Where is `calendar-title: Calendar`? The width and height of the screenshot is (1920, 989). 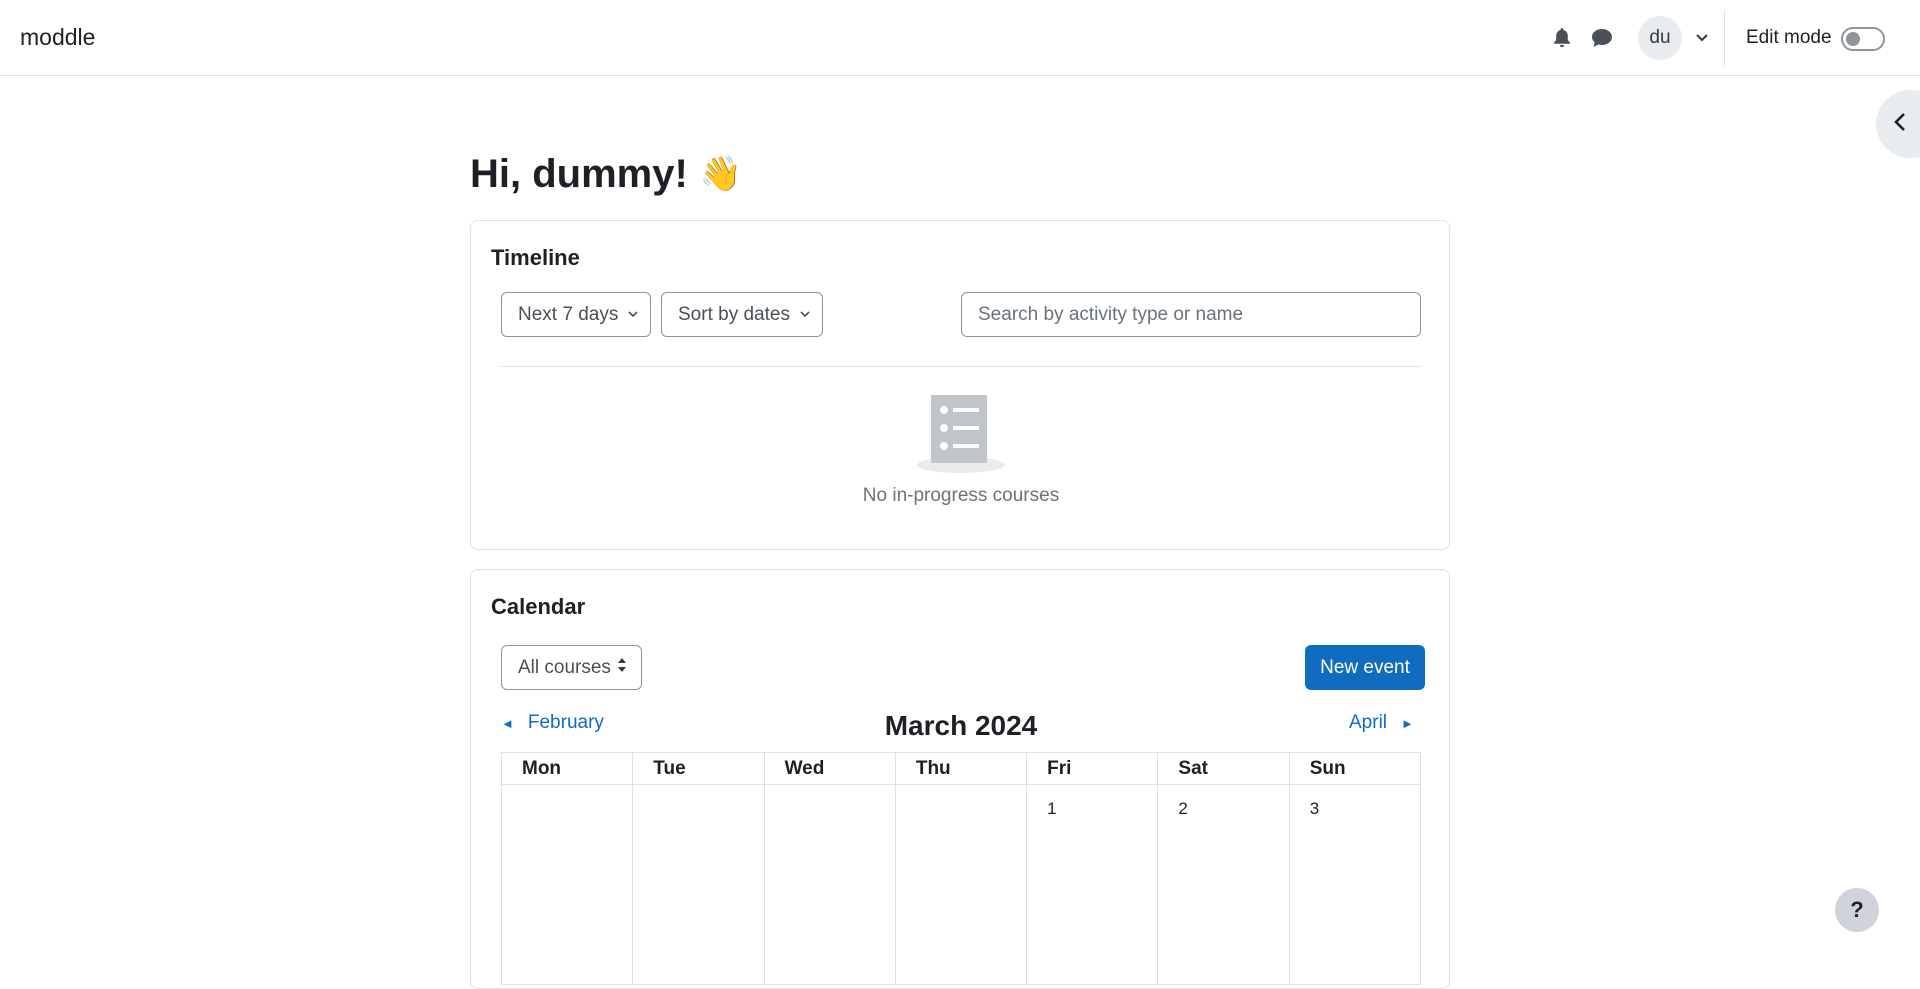
calendar-title: Calendar is located at coordinates (538, 606).